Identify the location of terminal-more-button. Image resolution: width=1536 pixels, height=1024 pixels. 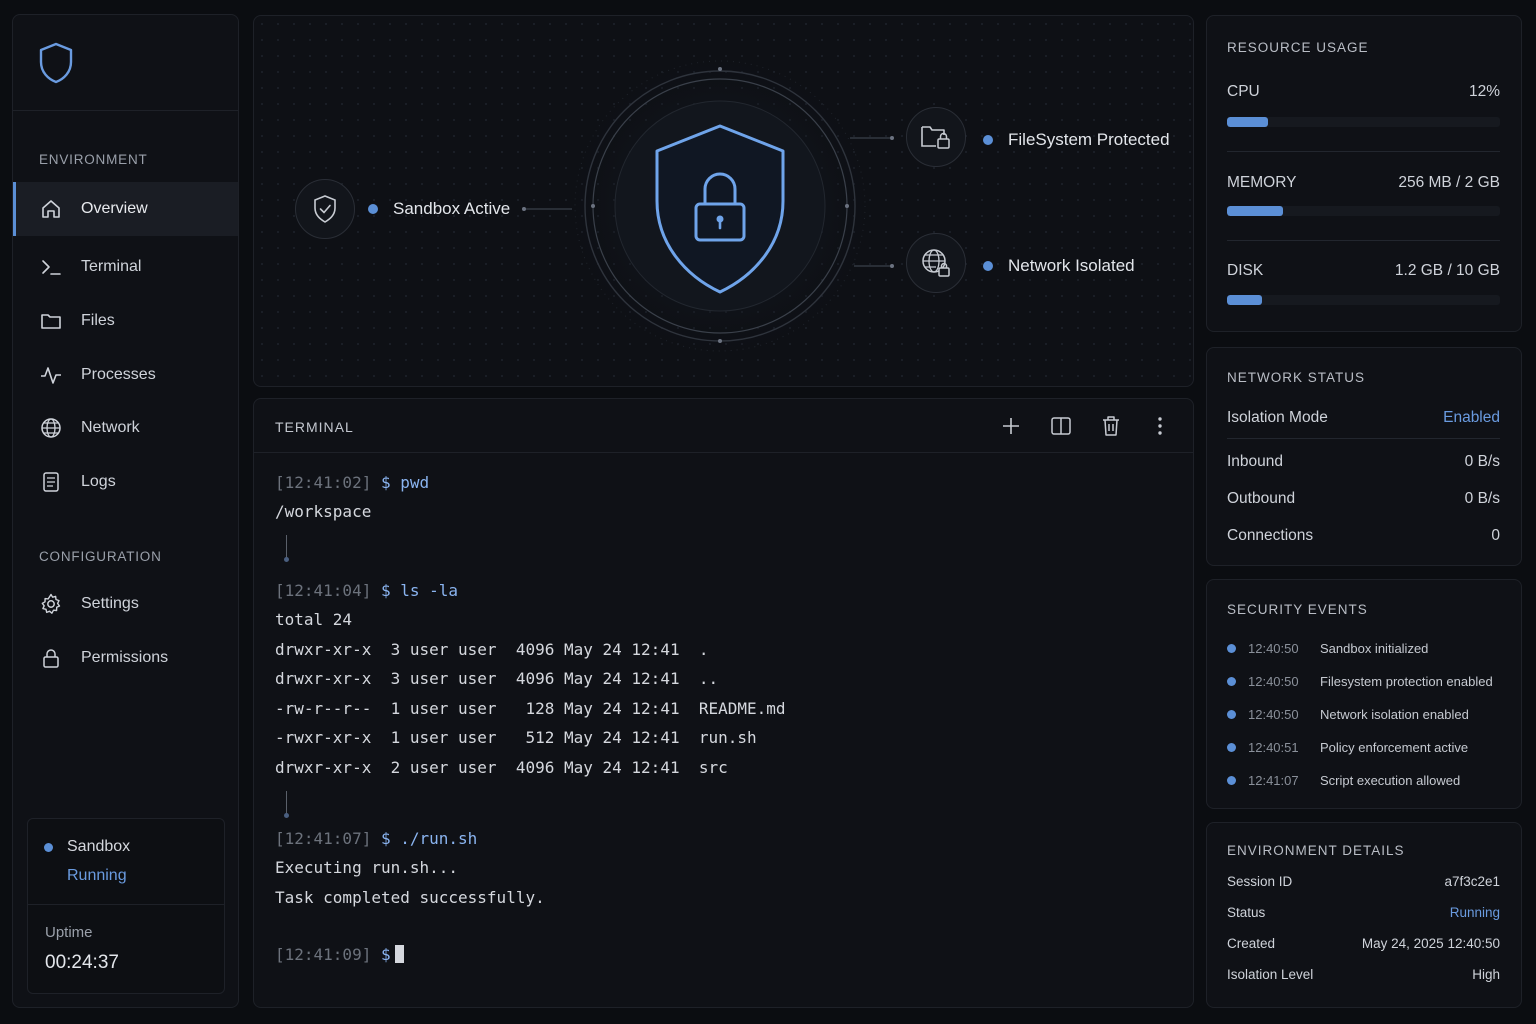
(1160, 426).